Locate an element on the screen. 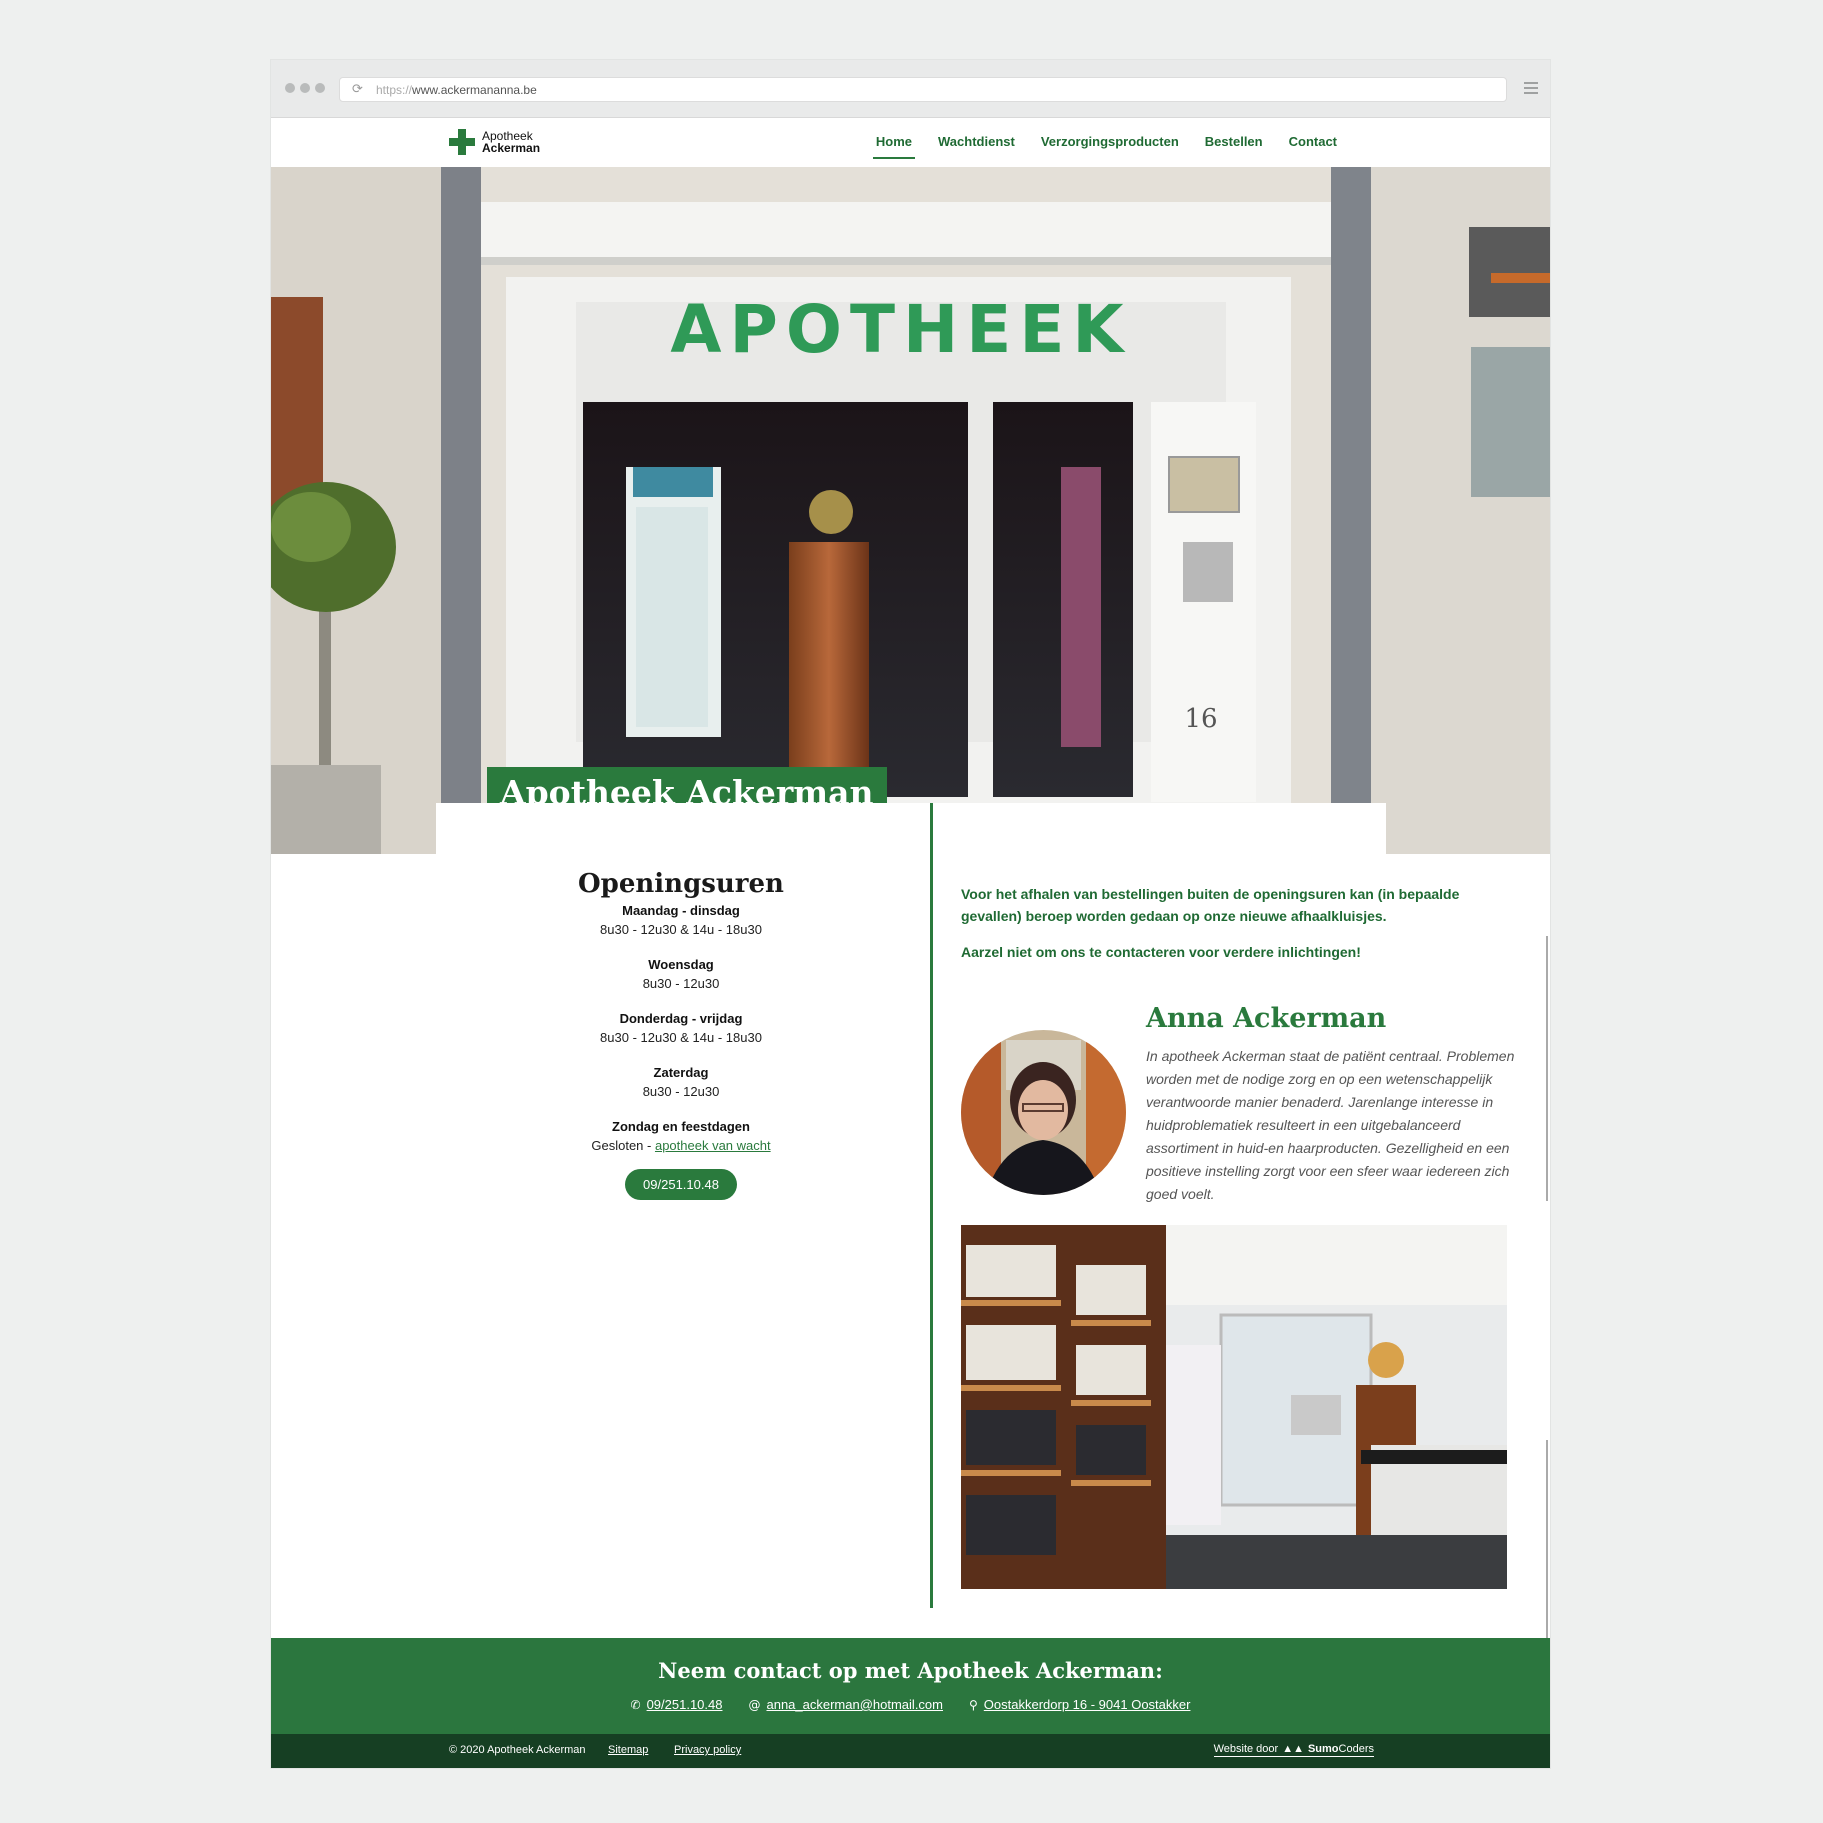 The height and width of the screenshot is (1823, 1823). sitemap-link: Sitemap is located at coordinates (628, 1750).